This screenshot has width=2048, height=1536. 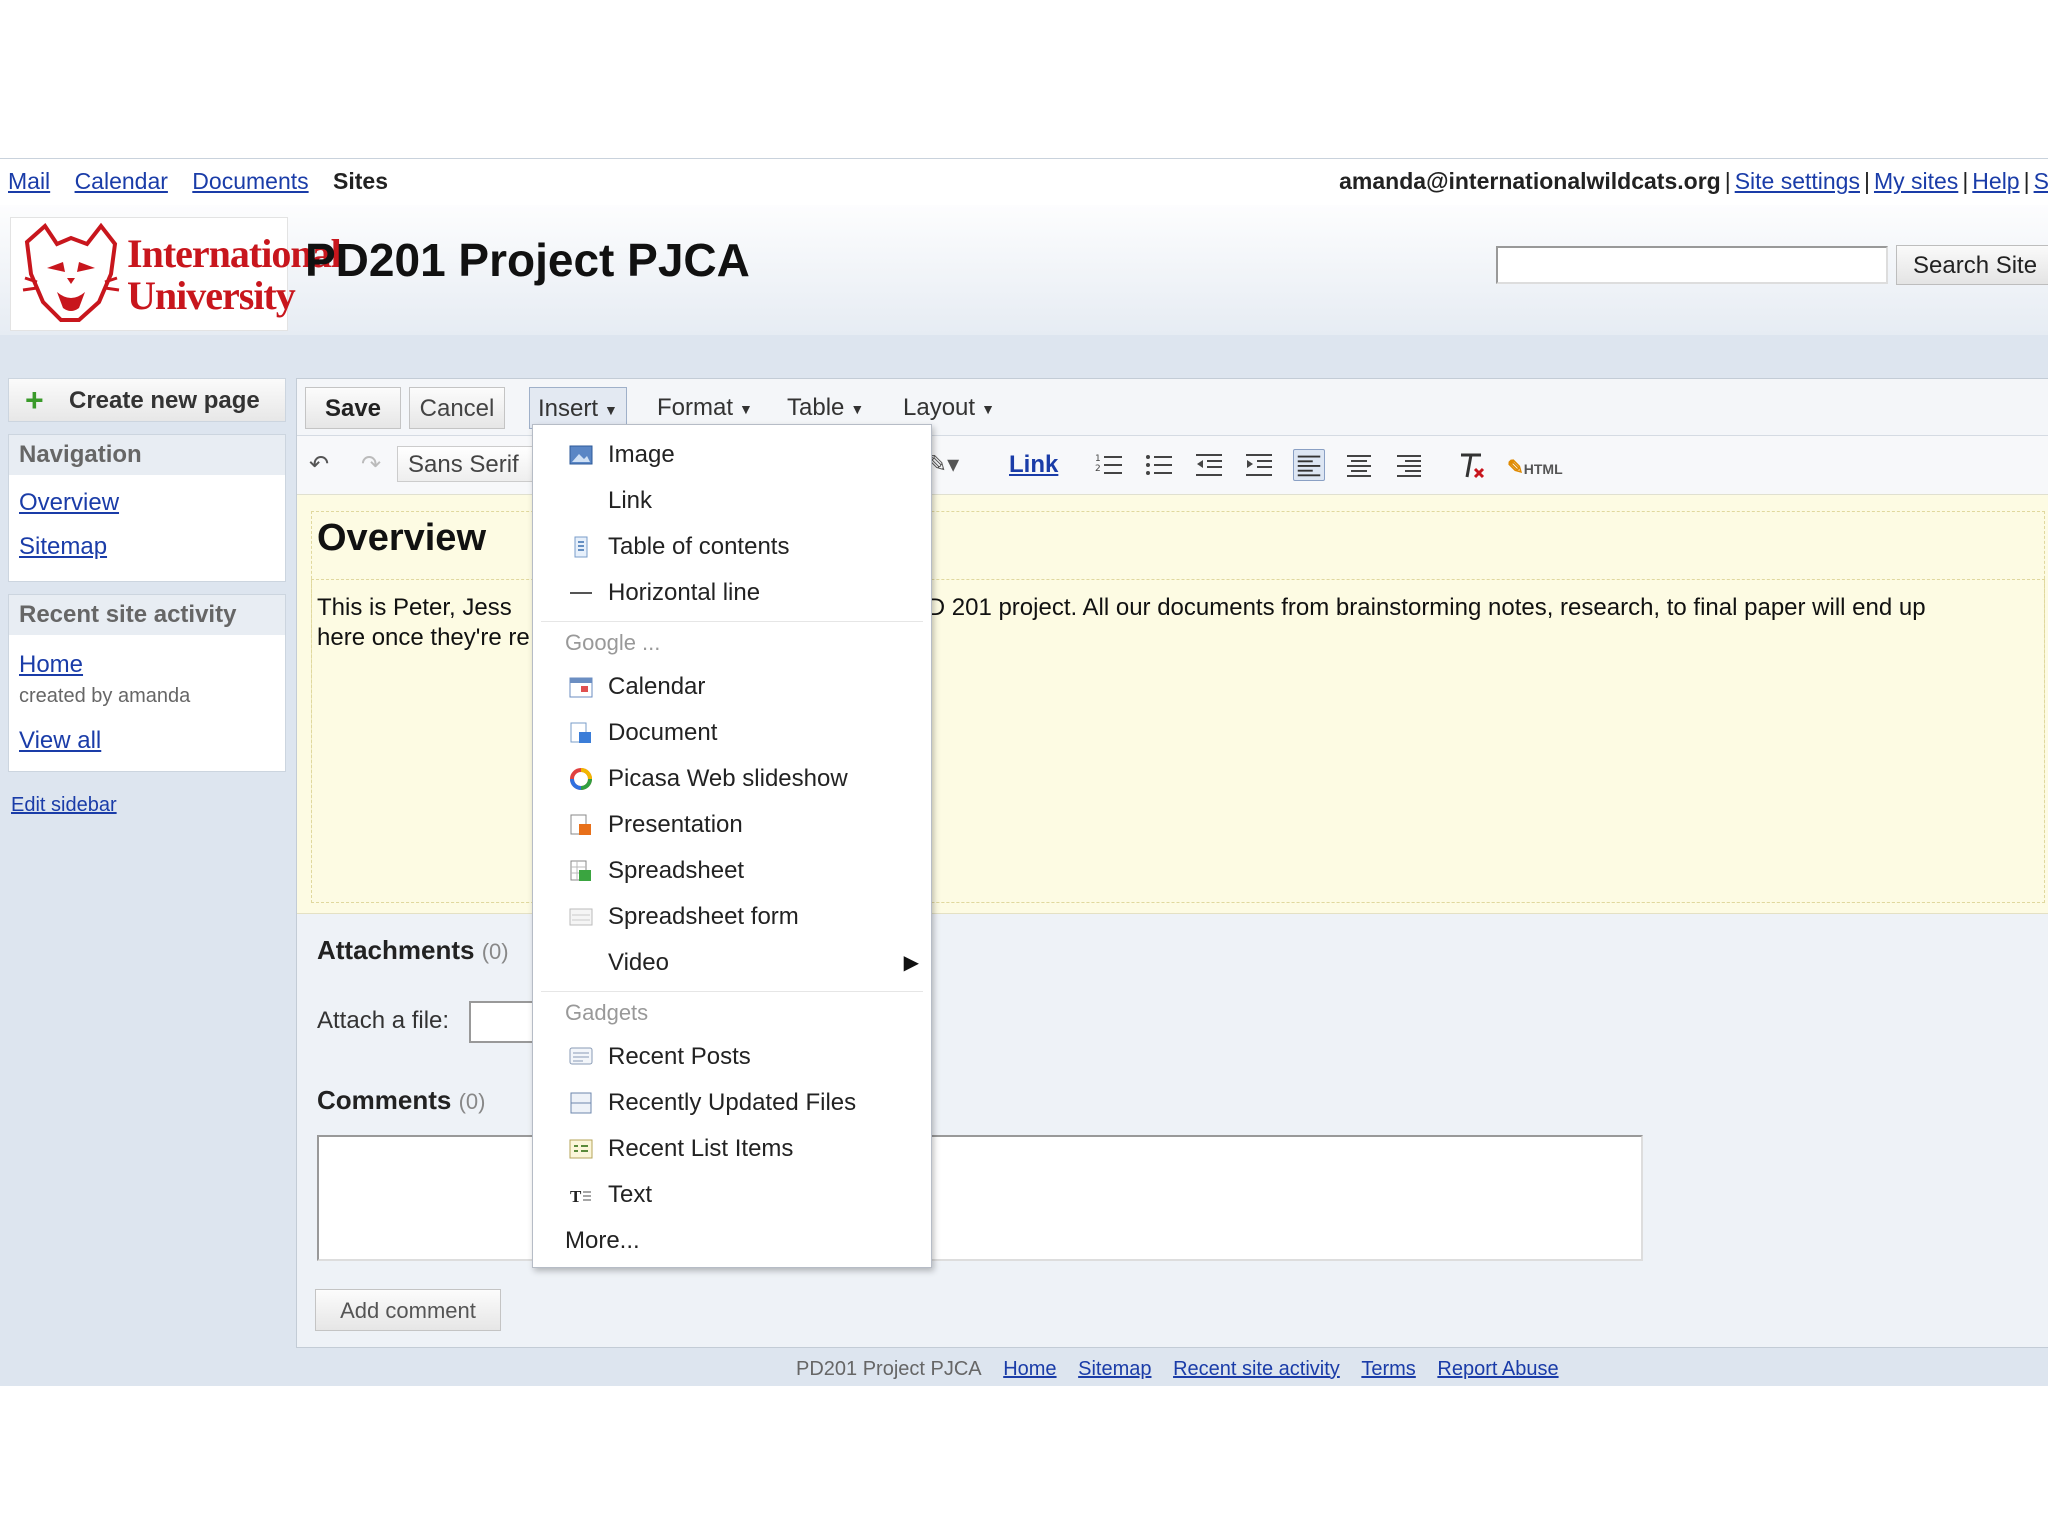 What do you see at coordinates (121, 181) in the screenshot?
I see `calendar-link: Calendar` at bounding box center [121, 181].